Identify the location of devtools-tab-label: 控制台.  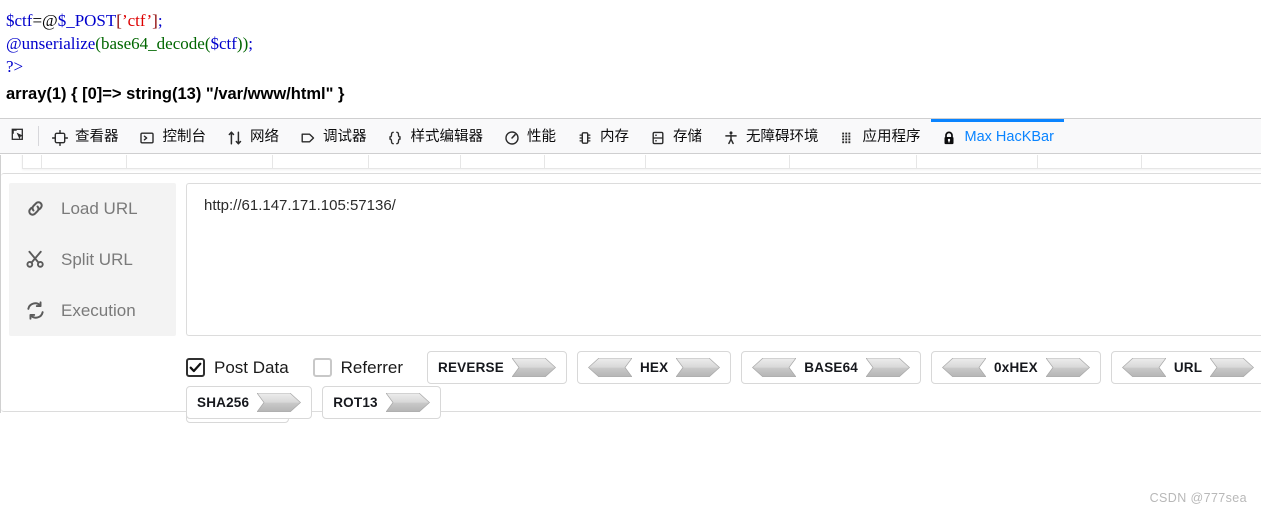
(184, 137).